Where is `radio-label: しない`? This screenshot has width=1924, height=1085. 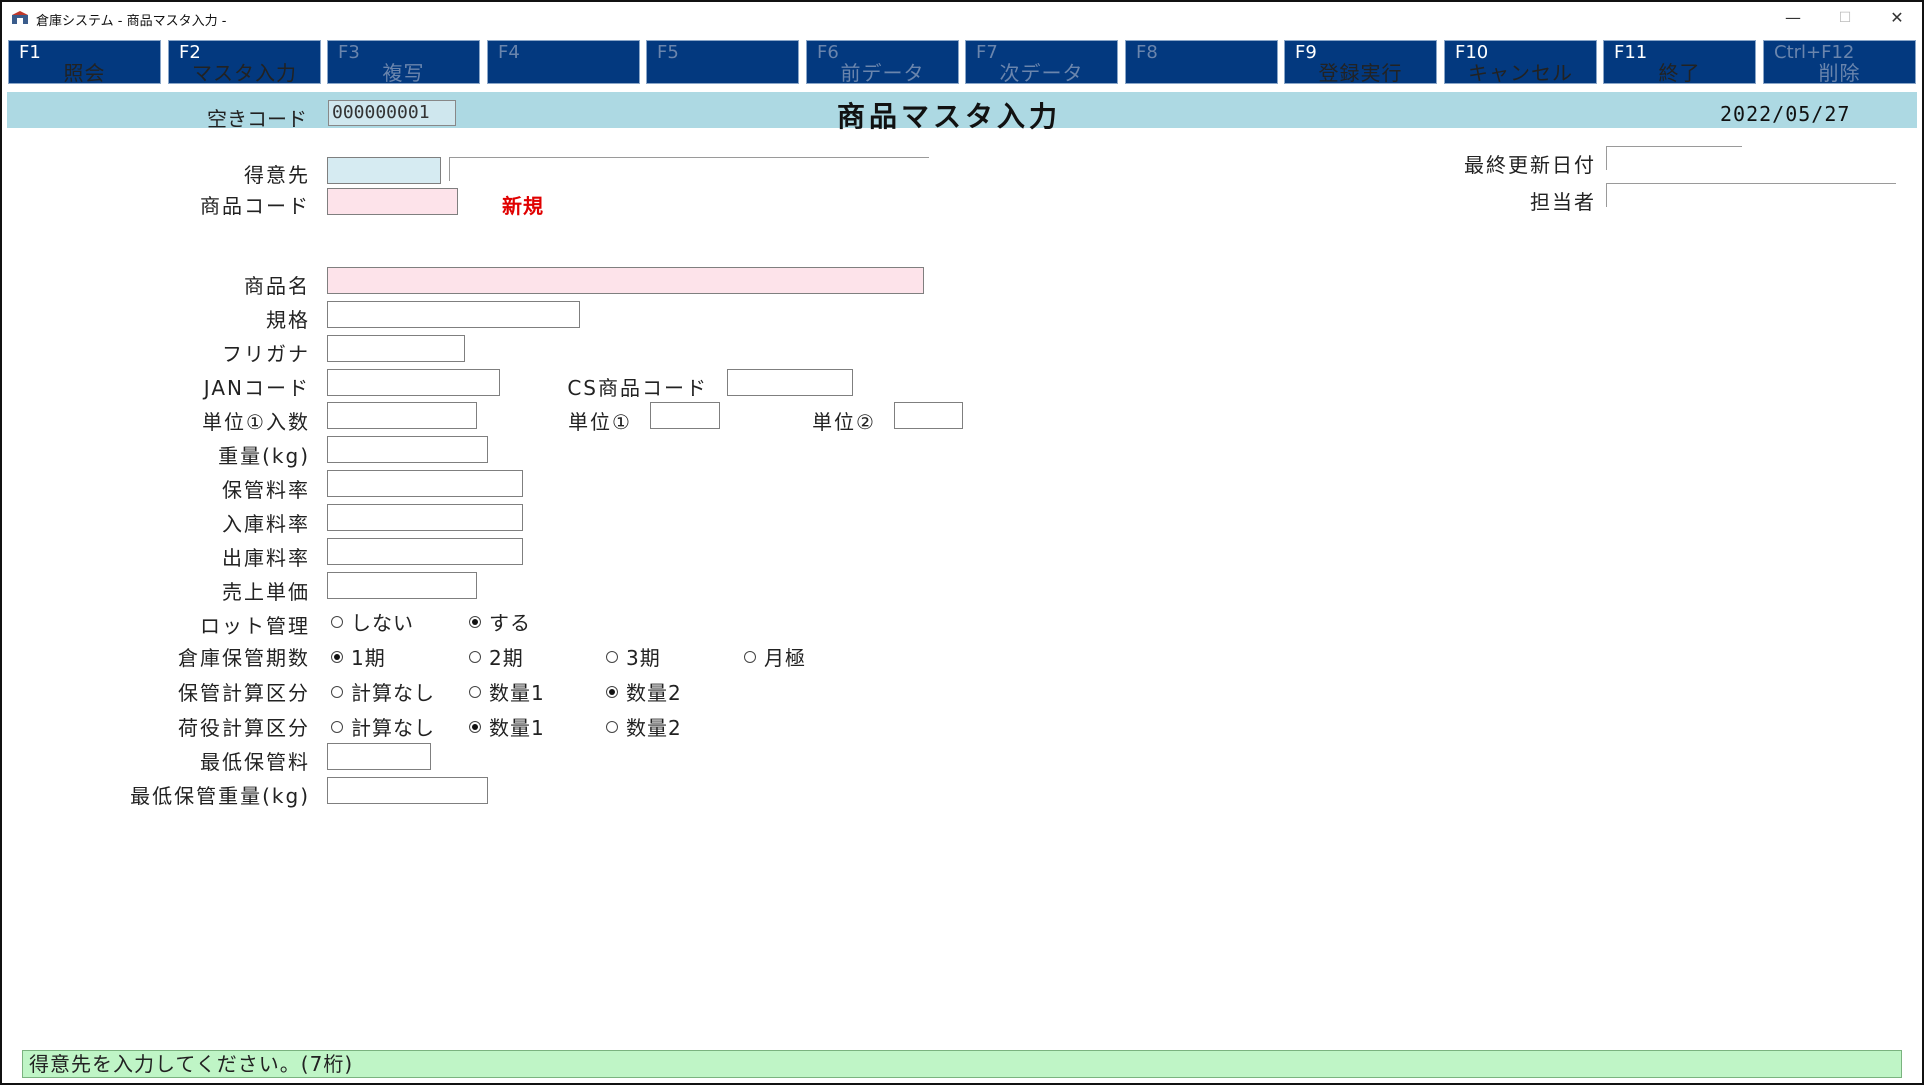 radio-label: しない is located at coordinates (382, 623).